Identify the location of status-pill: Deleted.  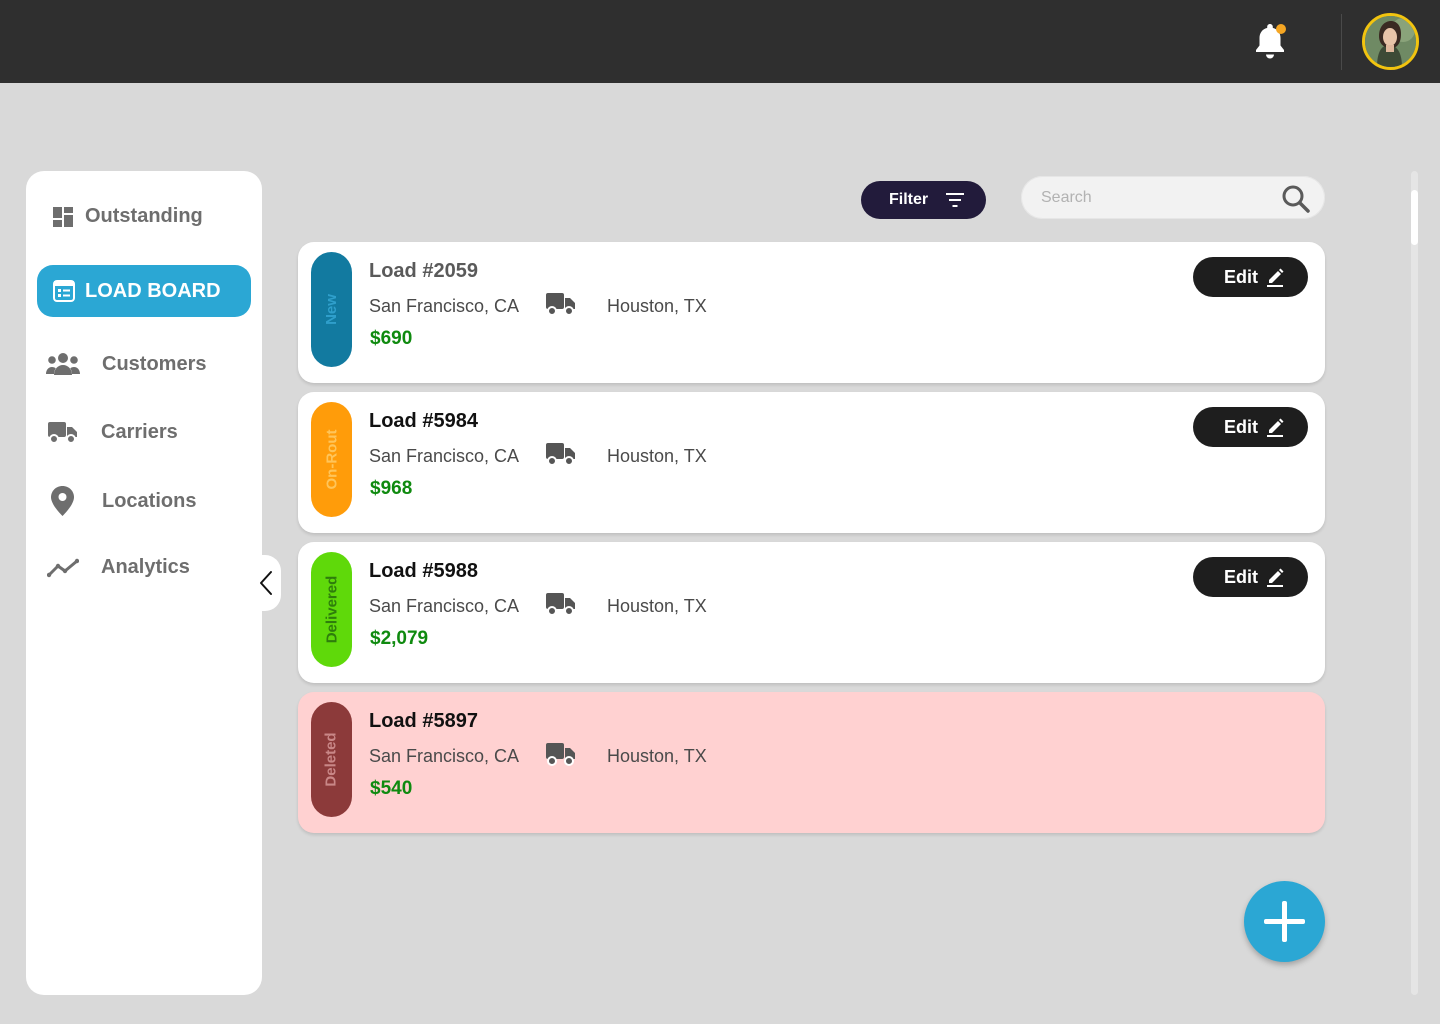
(331, 759).